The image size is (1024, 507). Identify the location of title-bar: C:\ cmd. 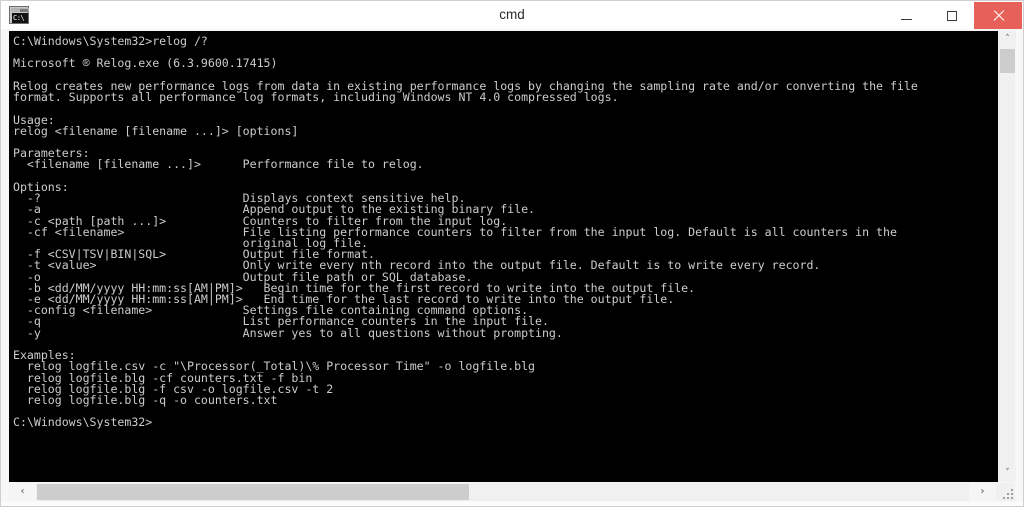
(512, 15).